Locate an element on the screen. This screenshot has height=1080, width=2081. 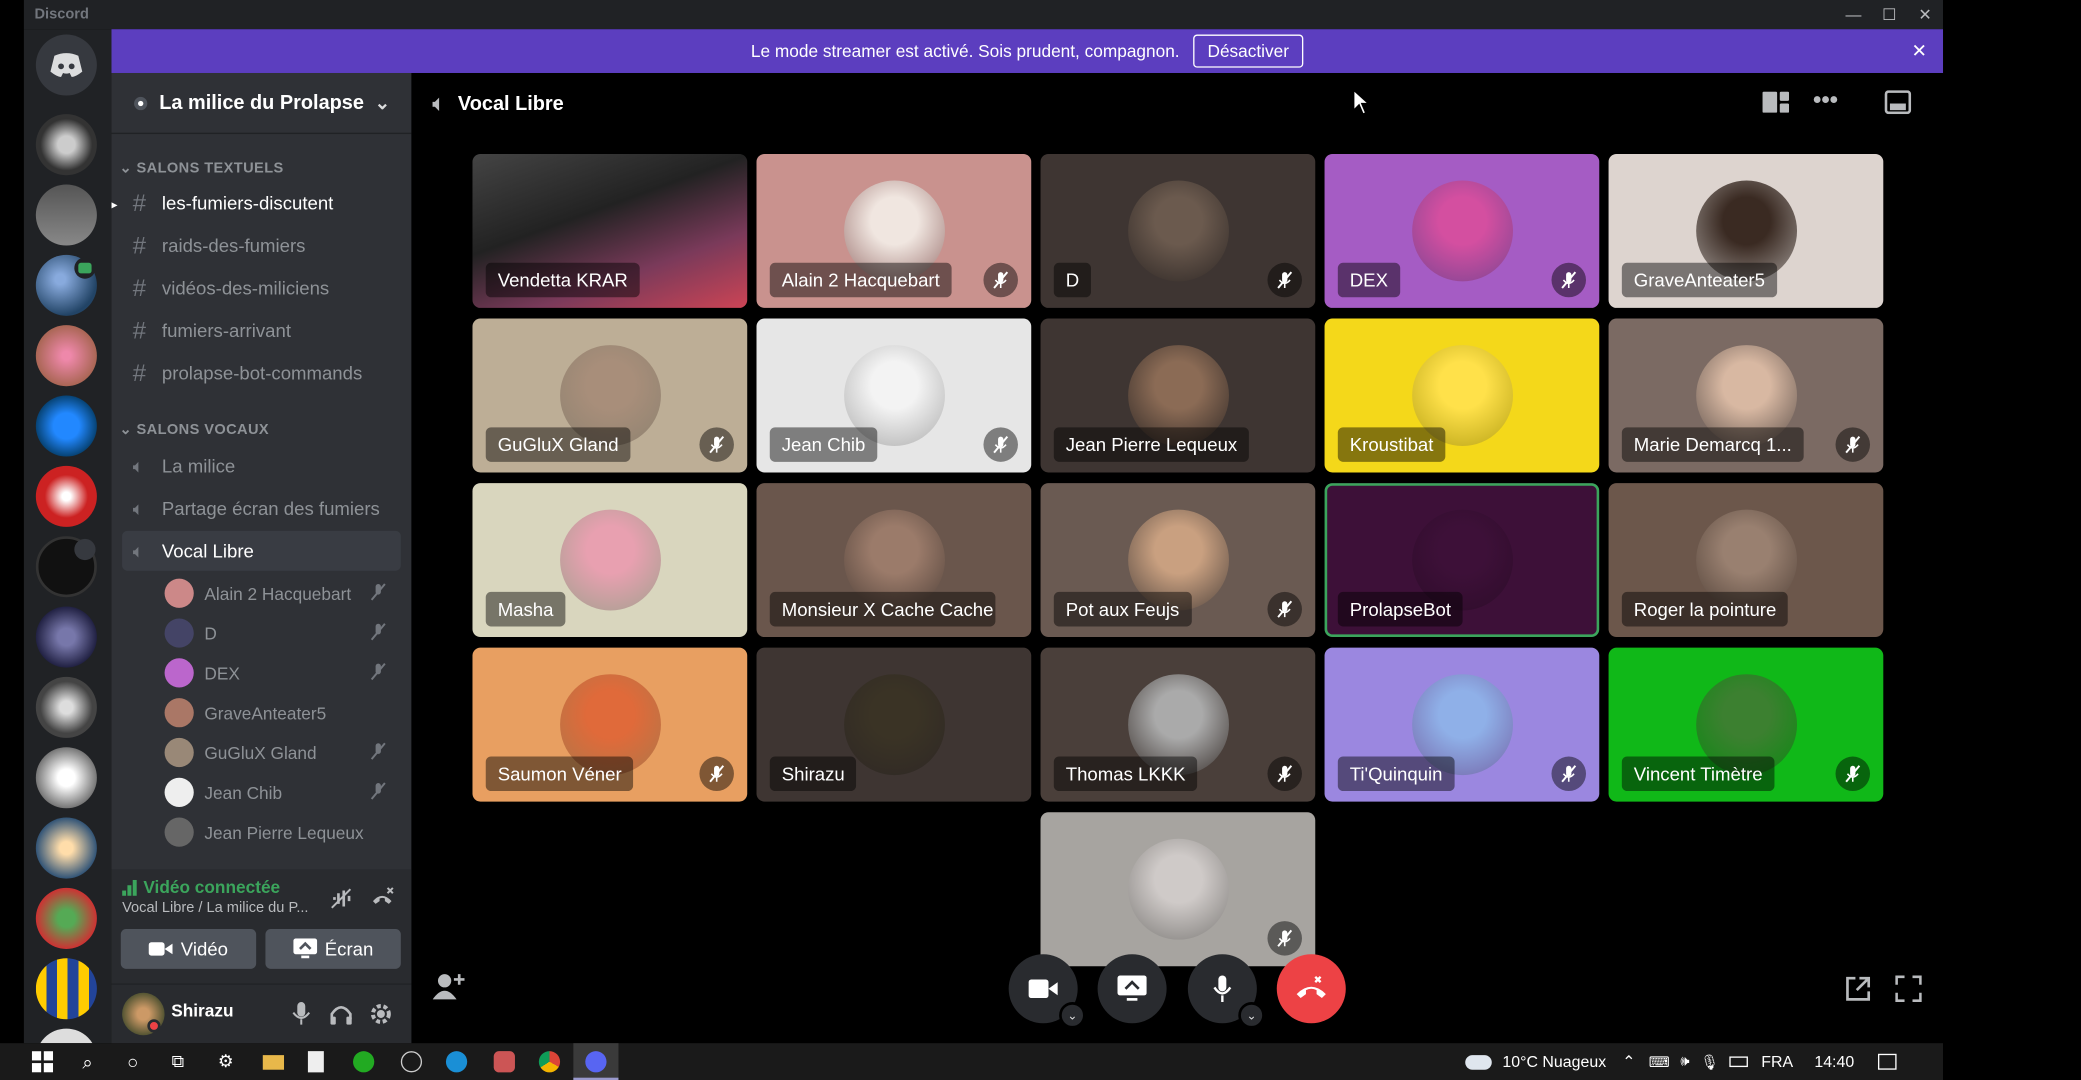
app-green-icon is located at coordinates (364, 1062).